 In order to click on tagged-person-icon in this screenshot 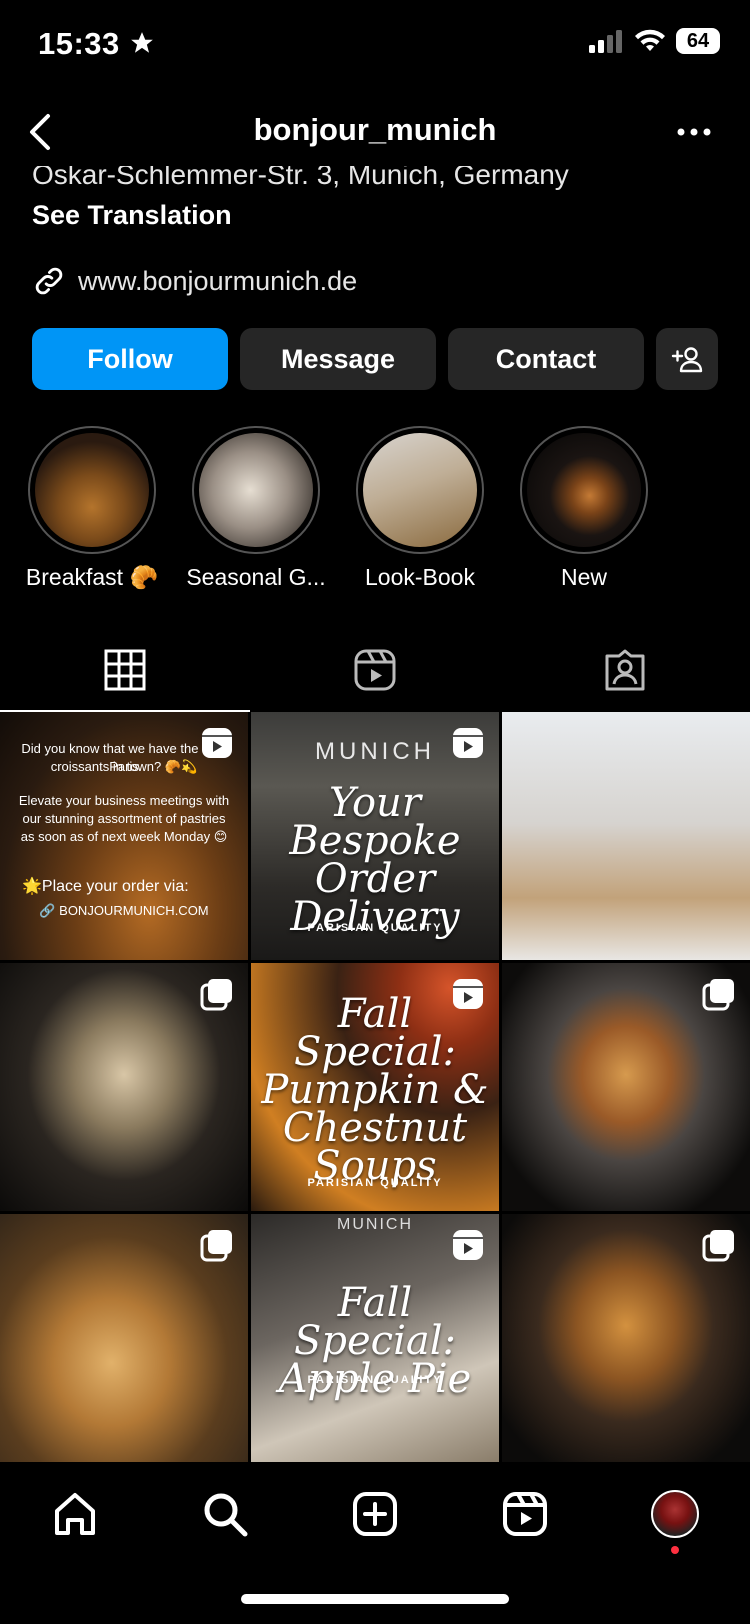, I will do `click(625, 670)`.